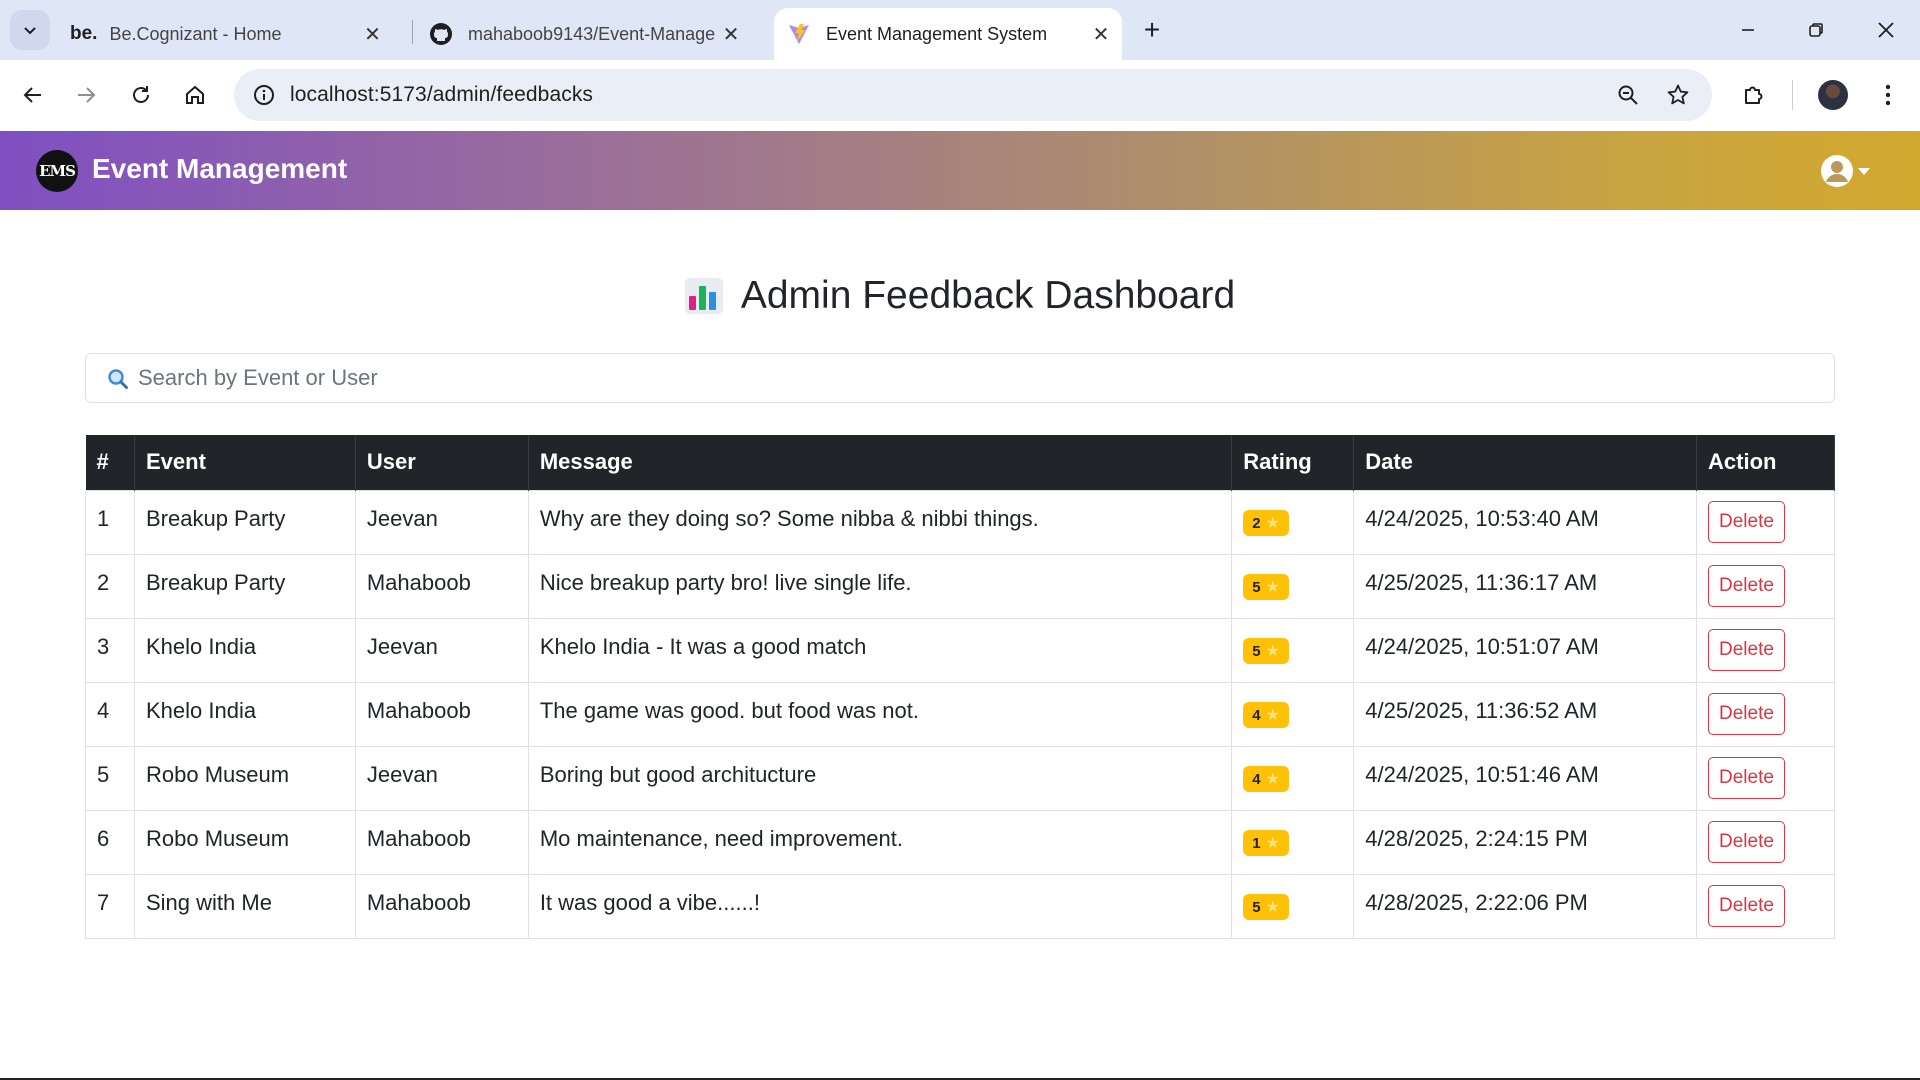 Image resolution: width=1920 pixels, height=1080 pixels. Describe the element at coordinates (441, 778) in the screenshot. I see `user-cell: Jeevan` at that location.